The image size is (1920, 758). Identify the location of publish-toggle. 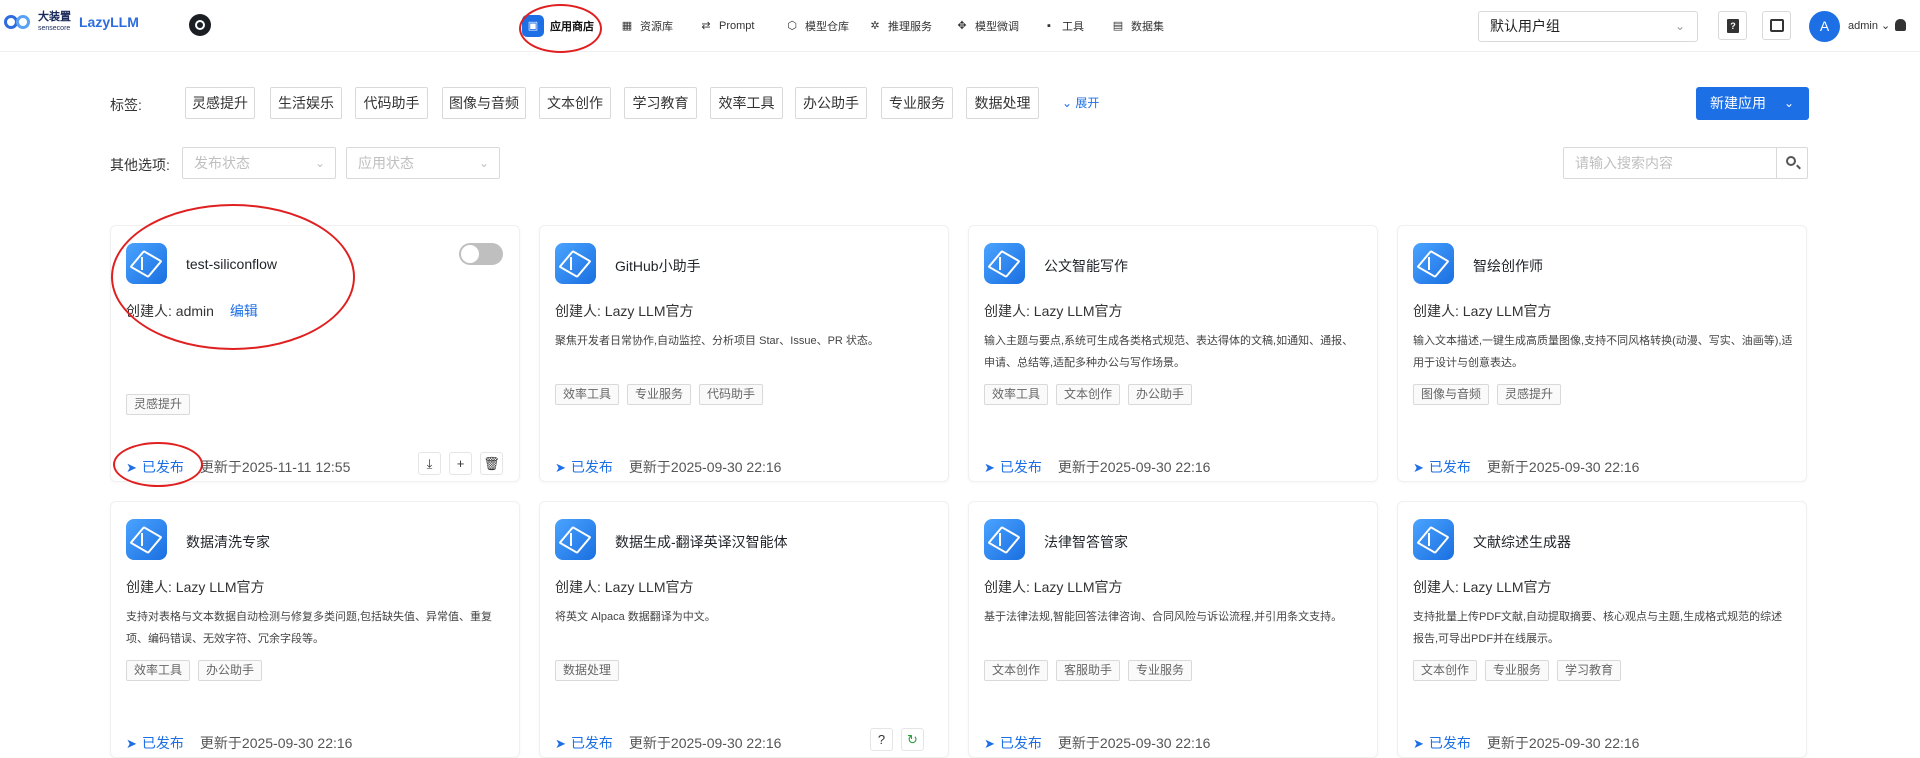
(481, 254).